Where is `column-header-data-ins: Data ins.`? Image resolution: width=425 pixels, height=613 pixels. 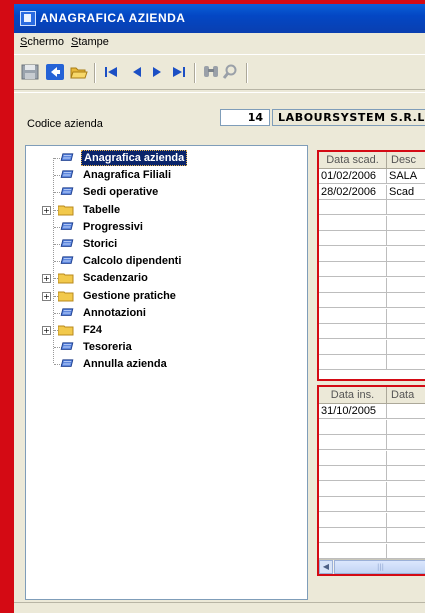
column-header-data-ins: Data ins. is located at coordinates (353, 395).